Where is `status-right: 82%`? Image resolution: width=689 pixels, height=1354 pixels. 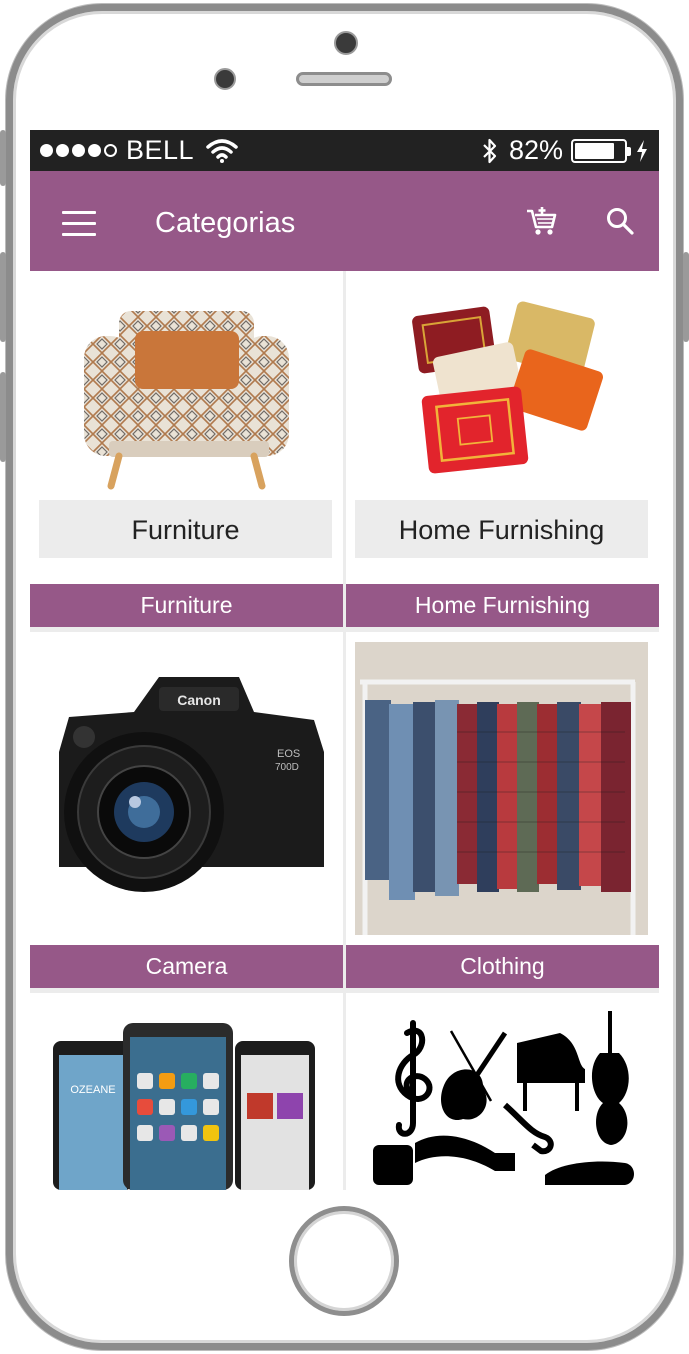 status-right: 82% is located at coordinates (565, 150).